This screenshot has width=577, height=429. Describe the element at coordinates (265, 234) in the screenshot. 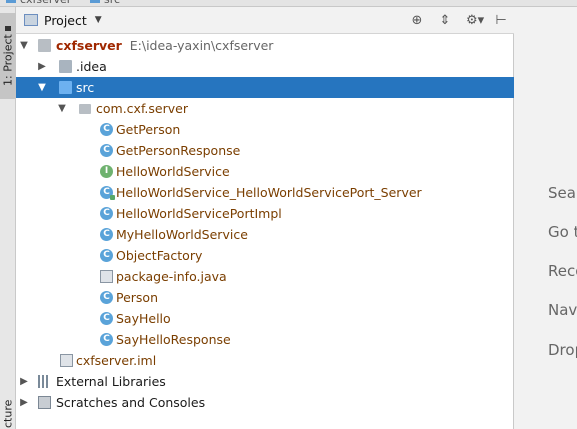

I see `tree-item-class: C MyHelloWorldService` at that location.